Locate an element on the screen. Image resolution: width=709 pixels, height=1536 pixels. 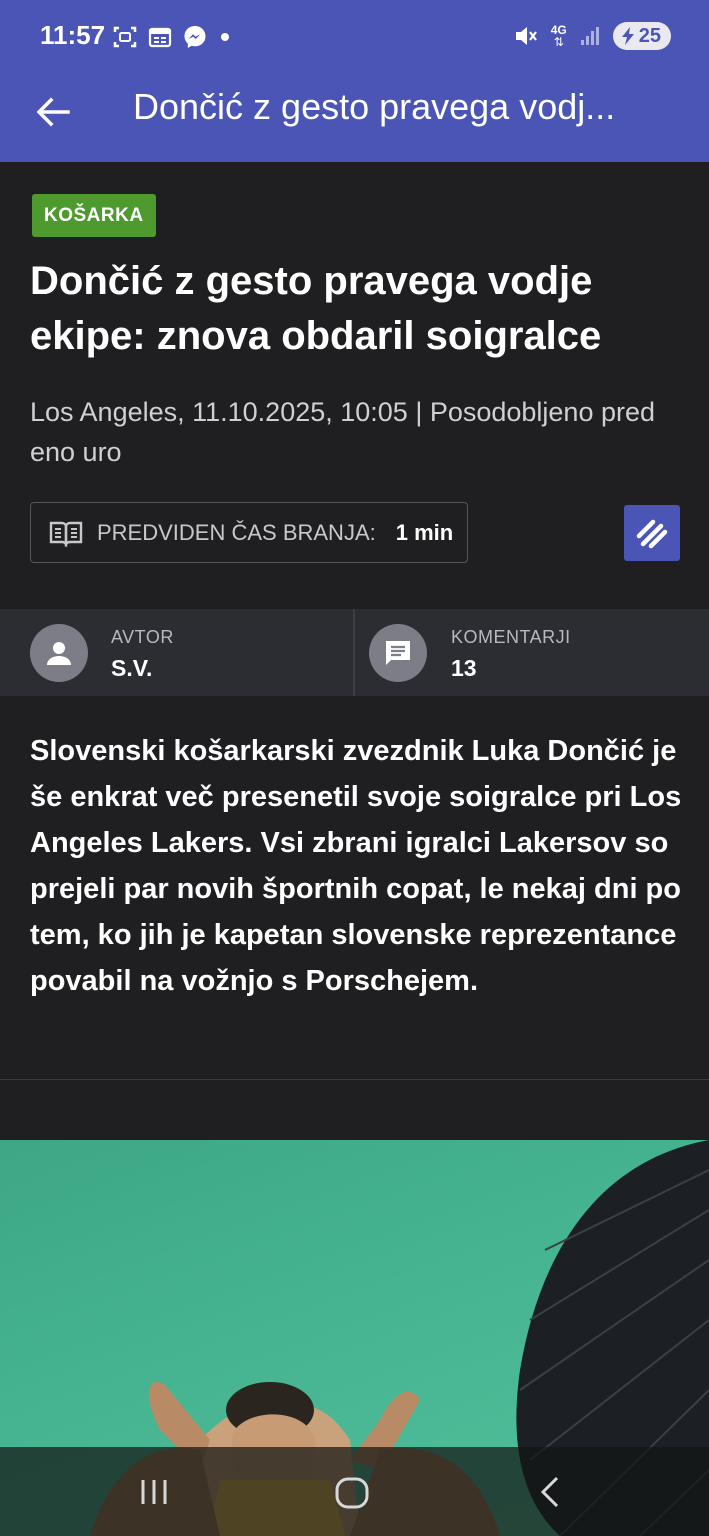
system-navigation-bar is located at coordinates (354, 1491).